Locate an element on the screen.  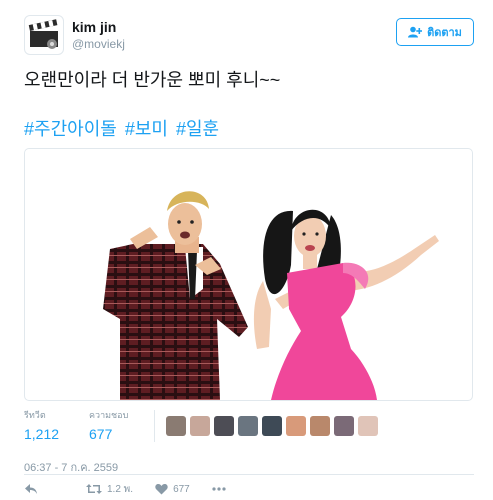
liker-avatars is located at coordinates (272, 426).